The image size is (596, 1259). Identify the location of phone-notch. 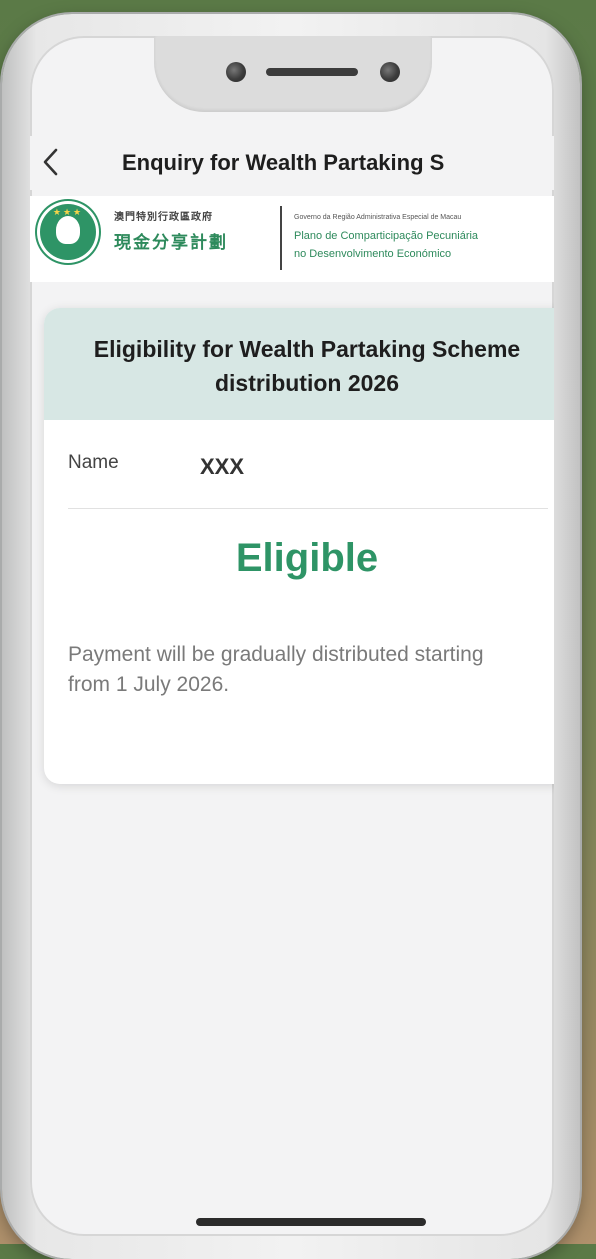
(293, 74).